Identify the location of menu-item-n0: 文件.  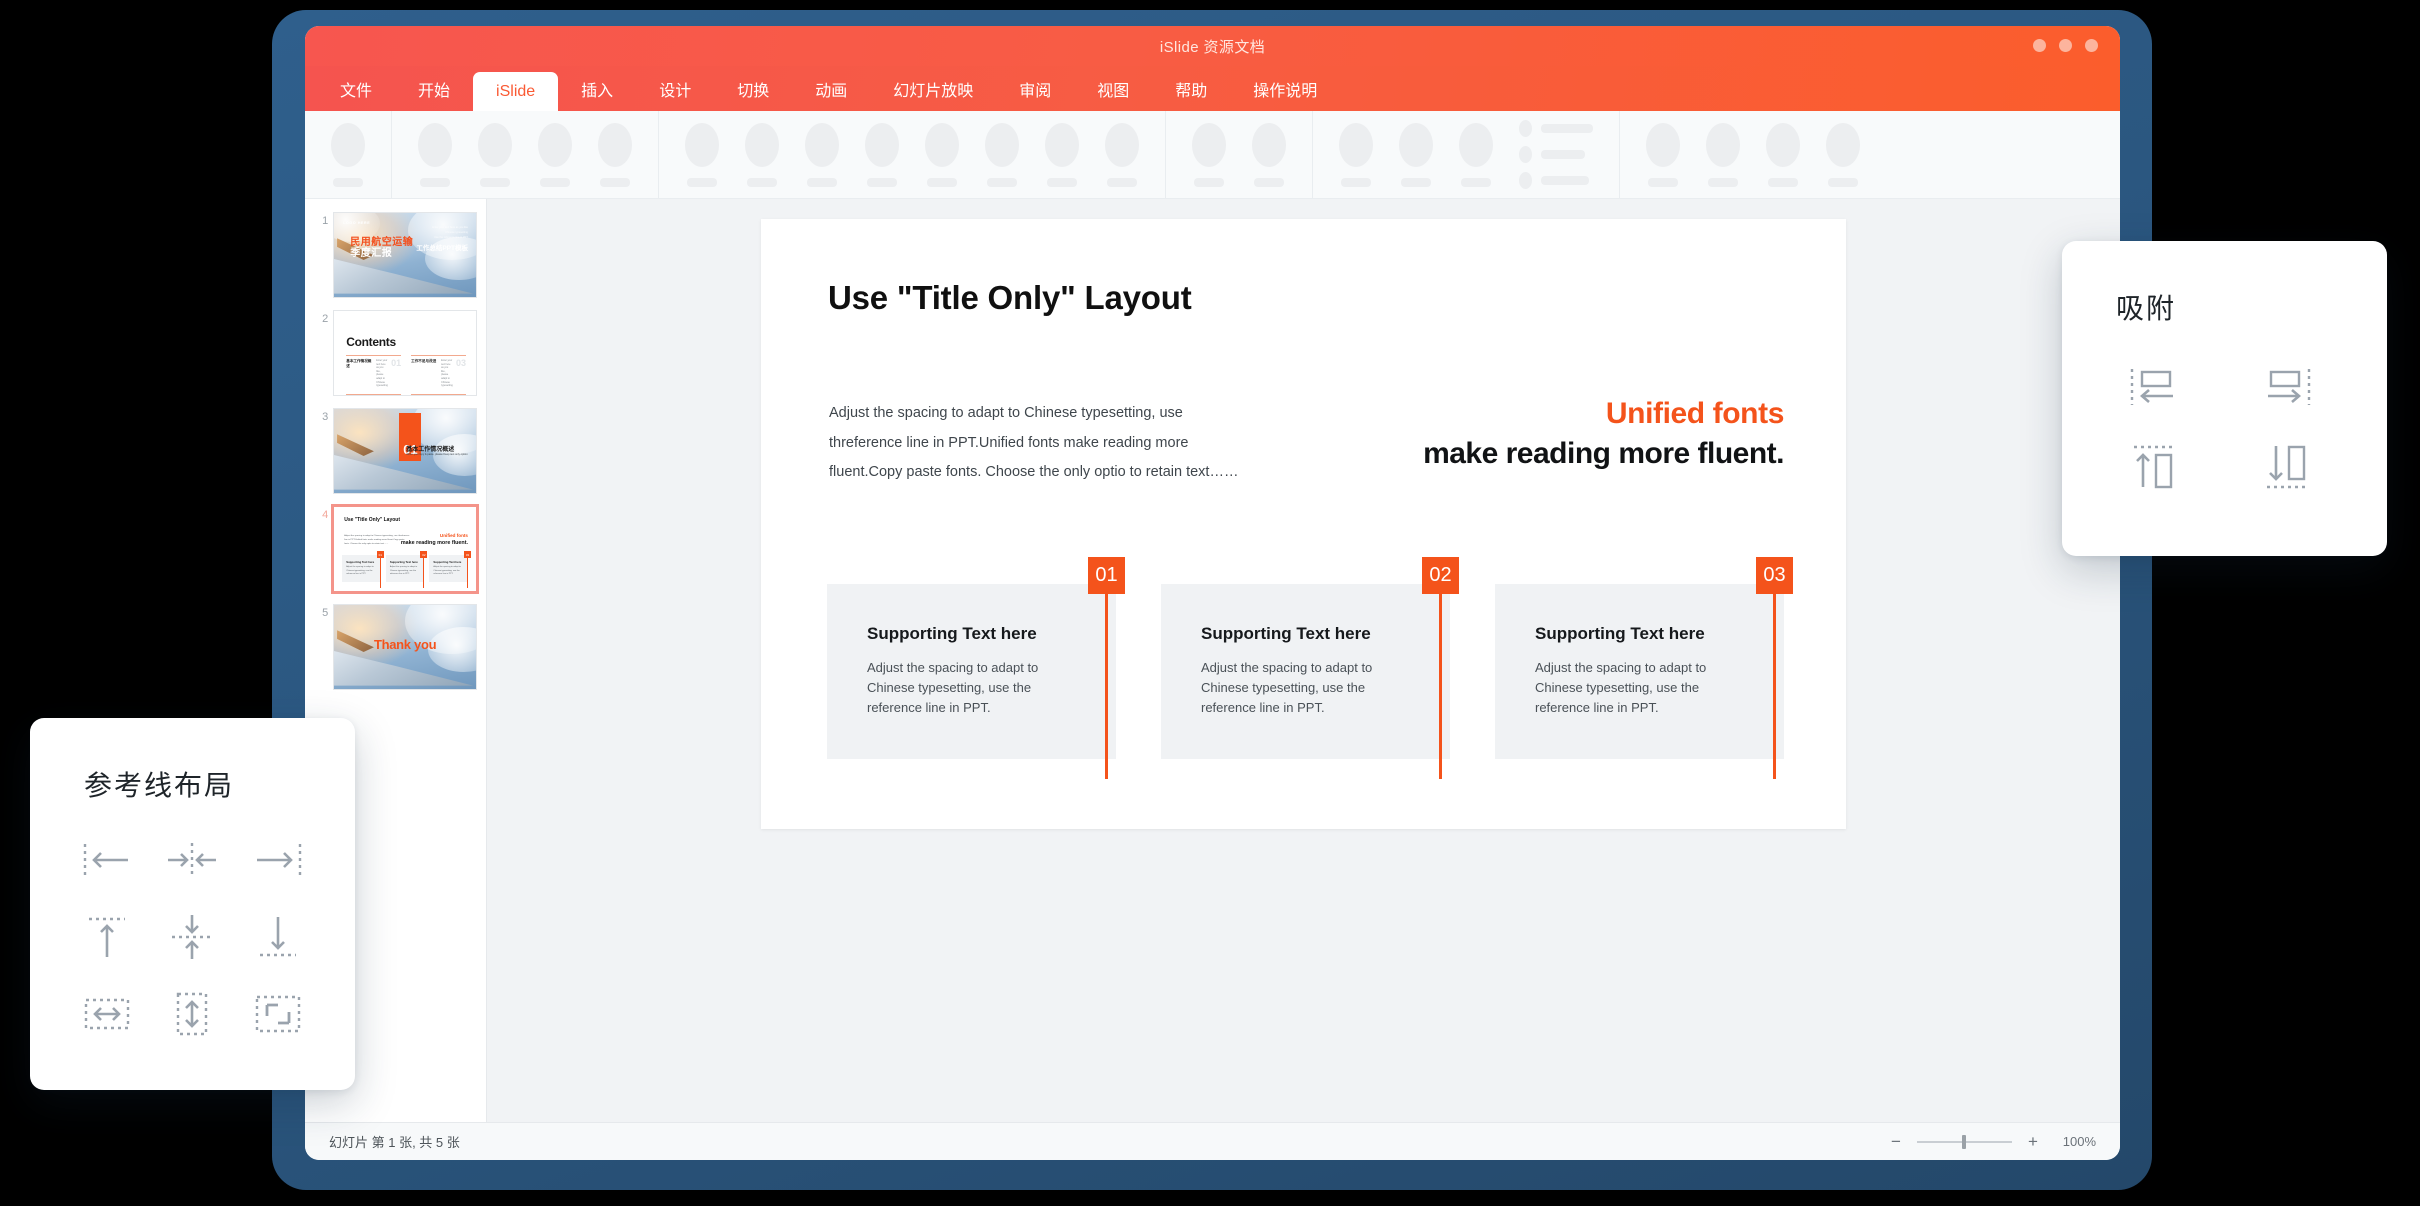
(356, 88).